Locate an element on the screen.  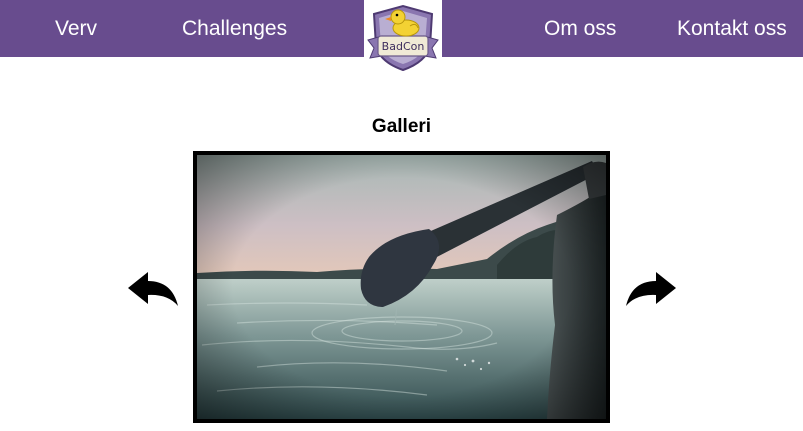
nav-link-challenges: Challenges is located at coordinates (234, 28).